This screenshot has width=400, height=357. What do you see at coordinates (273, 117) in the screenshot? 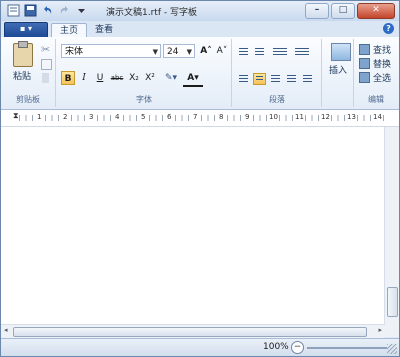
I see `ruler-number: 10` at bounding box center [273, 117].